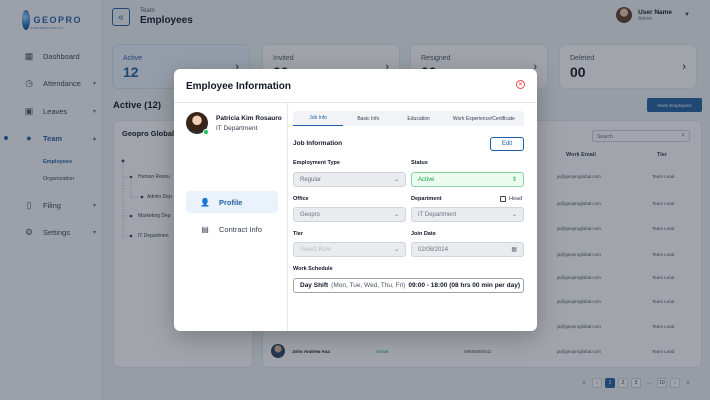  Describe the element at coordinates (368, 118) in the screenshot. I see `subtab-basic-info: Basic Info` at that location.